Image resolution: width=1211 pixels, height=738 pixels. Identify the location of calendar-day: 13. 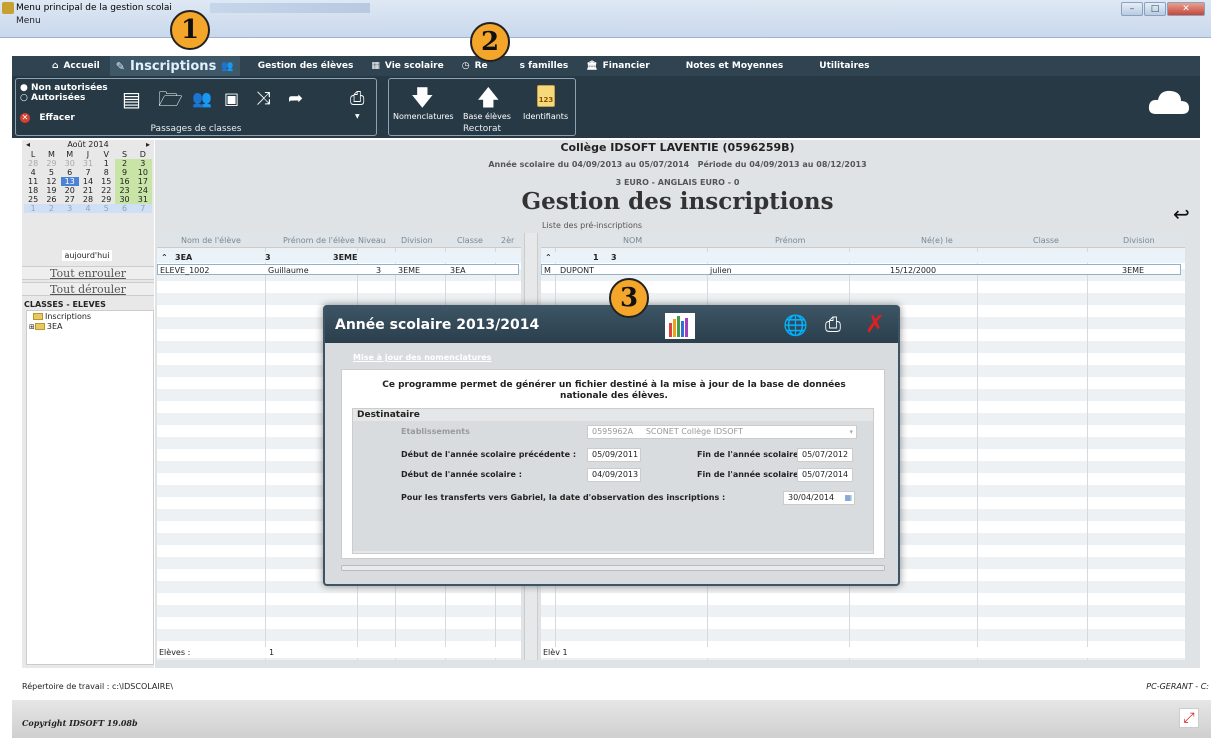
(69, 181).